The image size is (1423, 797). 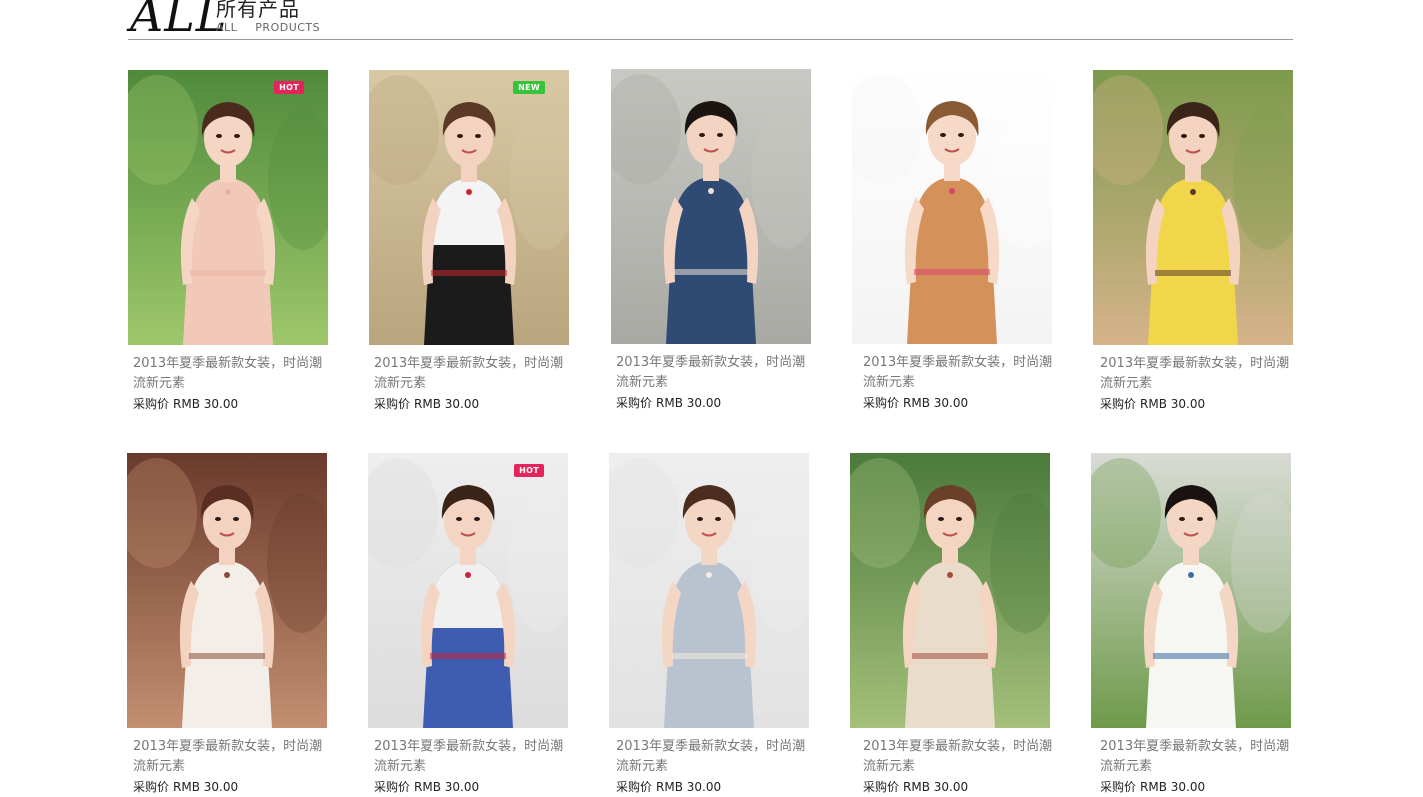 I want to click on section-header: ALL 所有产品 ALL PRODUCTS, so click(x=710, y=20).